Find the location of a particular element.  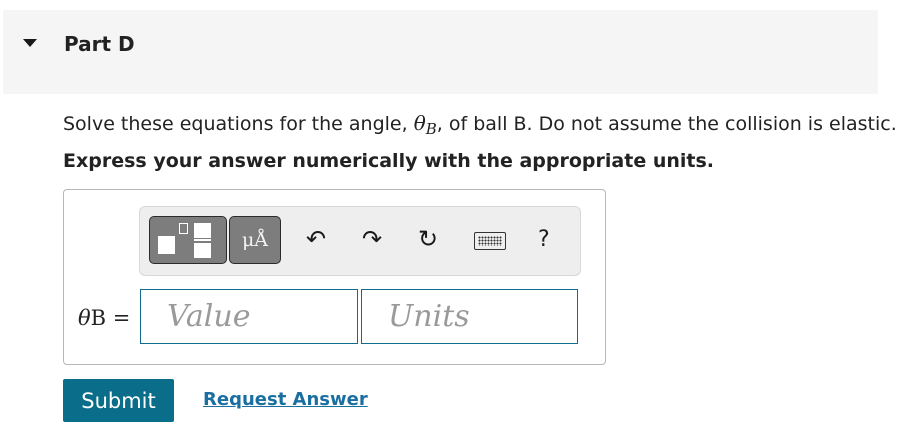

question-prefix: Solve these equations for the angle, is located at coordinates (238, 124).